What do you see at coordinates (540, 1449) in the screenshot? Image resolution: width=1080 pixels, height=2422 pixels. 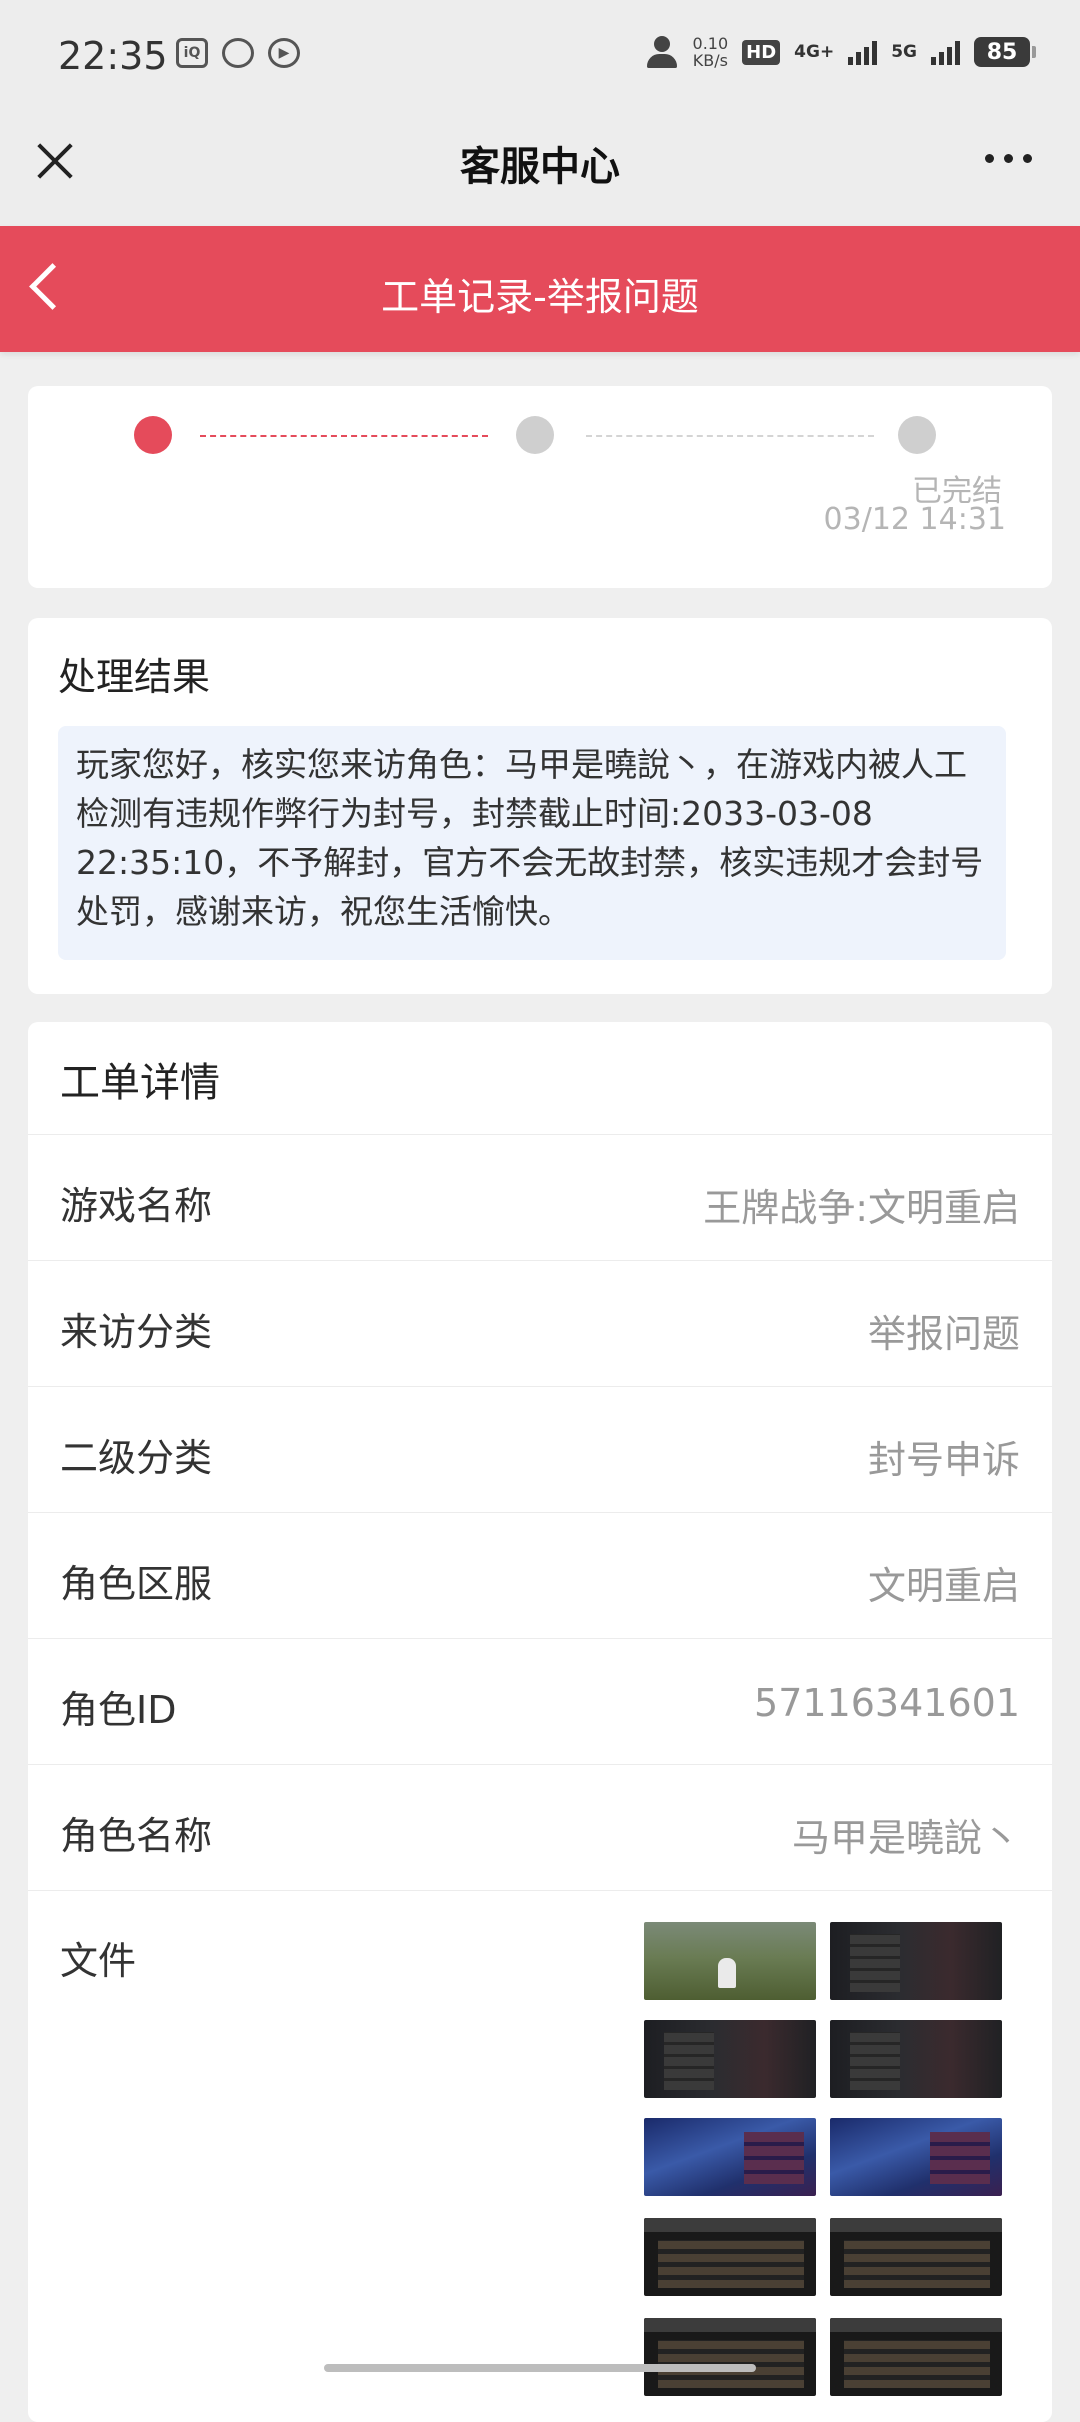 I see `detail-row-subcategory: 二级分类 封号申诉` at bounding box center [540, 1449].